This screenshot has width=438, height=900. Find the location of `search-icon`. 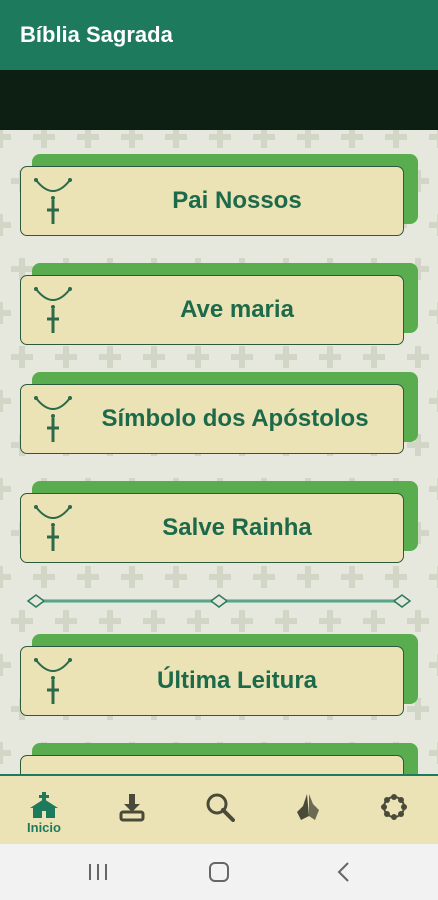

search-icon is located at coordinates (220, 807).